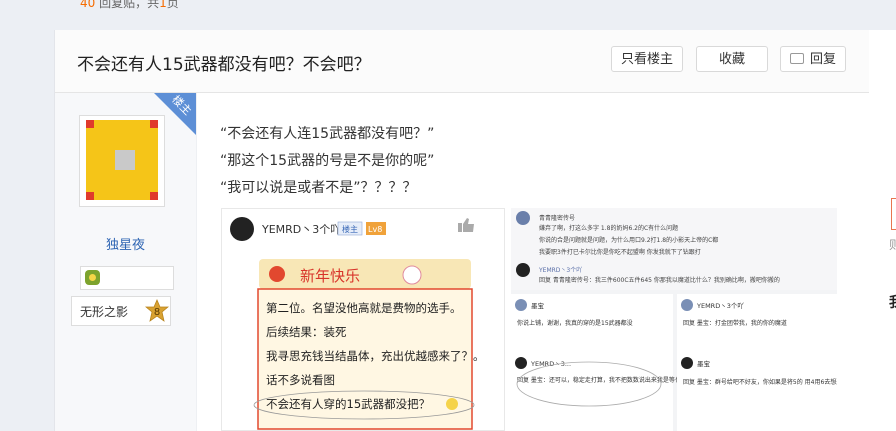  Describe the element at coordinates (735, 323) in the screenshot. I see `image-right-card2-text: 回复 墨宝：打金团带我，我的你的魔道` at that location.